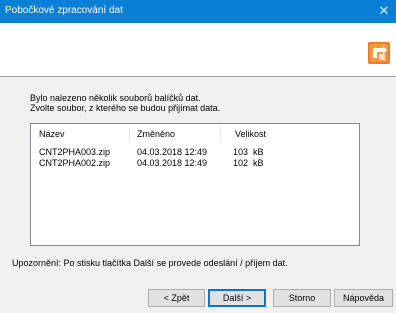  I want to click on file-name: CNT2PHA003.zip, so click(75, 152).